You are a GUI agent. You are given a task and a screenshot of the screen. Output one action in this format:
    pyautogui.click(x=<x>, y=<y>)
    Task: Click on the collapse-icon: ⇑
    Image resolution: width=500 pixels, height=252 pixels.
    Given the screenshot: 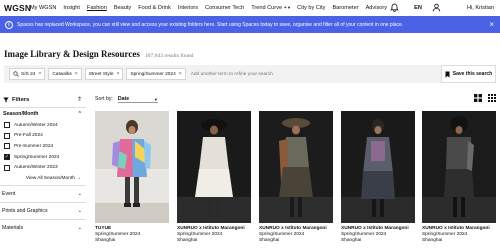 What is the action you would take?
    pyautogui.click(x=79, y=99)
    